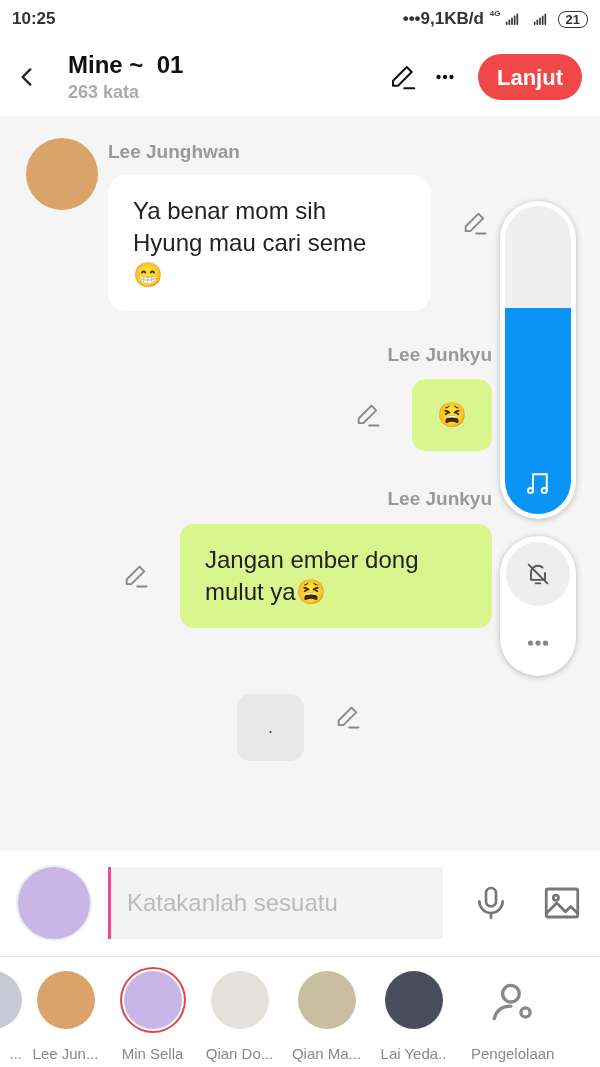 This screenshot has height=1067, width=600. What do you see at coordinates (34, 19) in the screenshot?
I see `status-time: 10:25` at bounding box center [34, 19].